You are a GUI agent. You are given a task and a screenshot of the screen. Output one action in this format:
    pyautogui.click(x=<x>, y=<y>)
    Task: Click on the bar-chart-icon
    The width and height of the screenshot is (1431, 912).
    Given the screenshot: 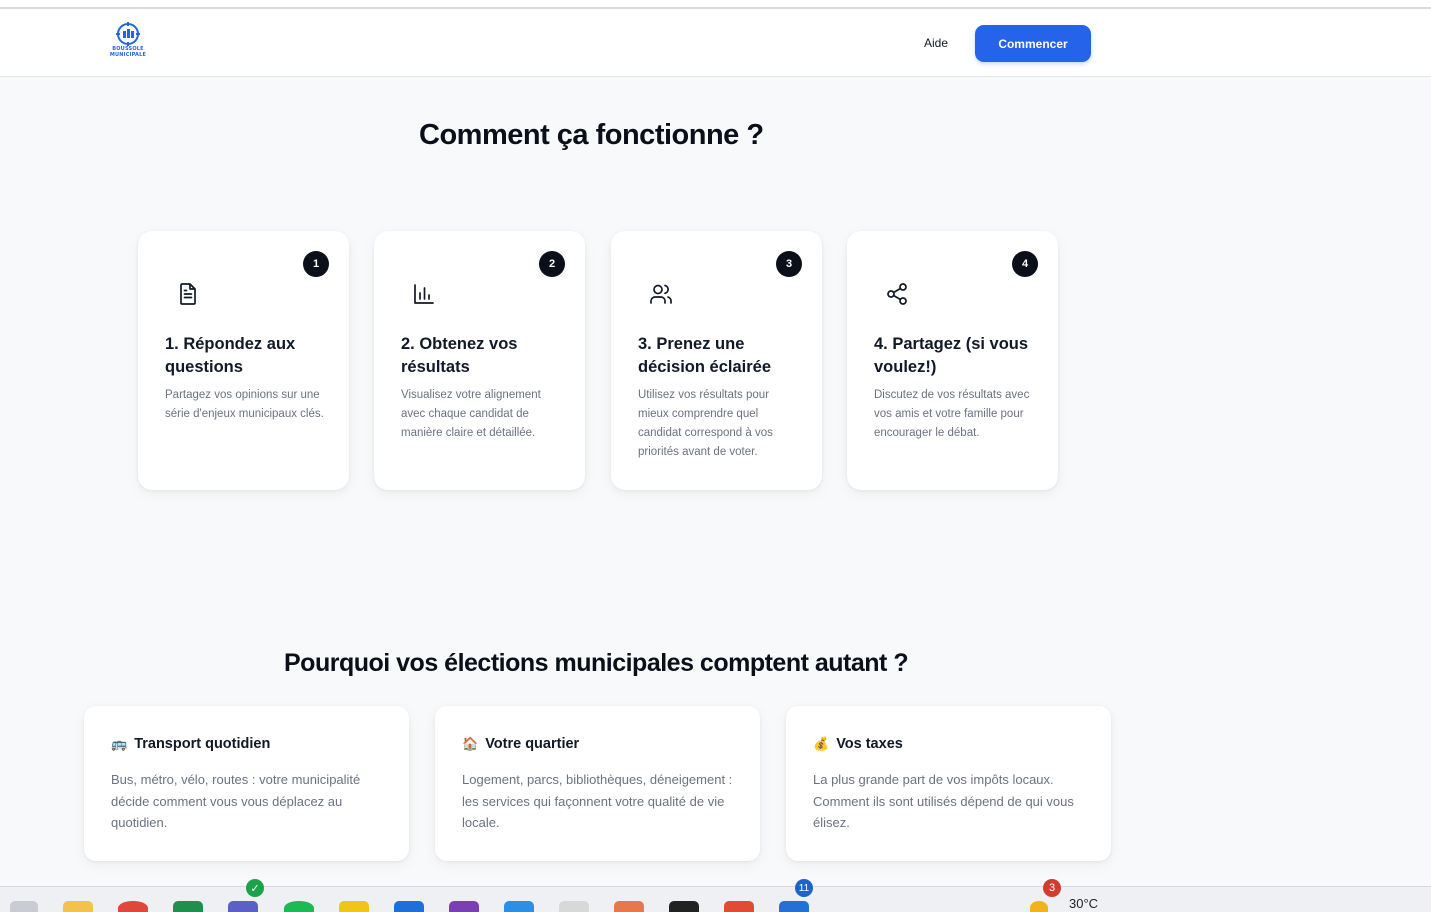 What is the action you would take?
    pyautogui.click(x=424, y=294)
    